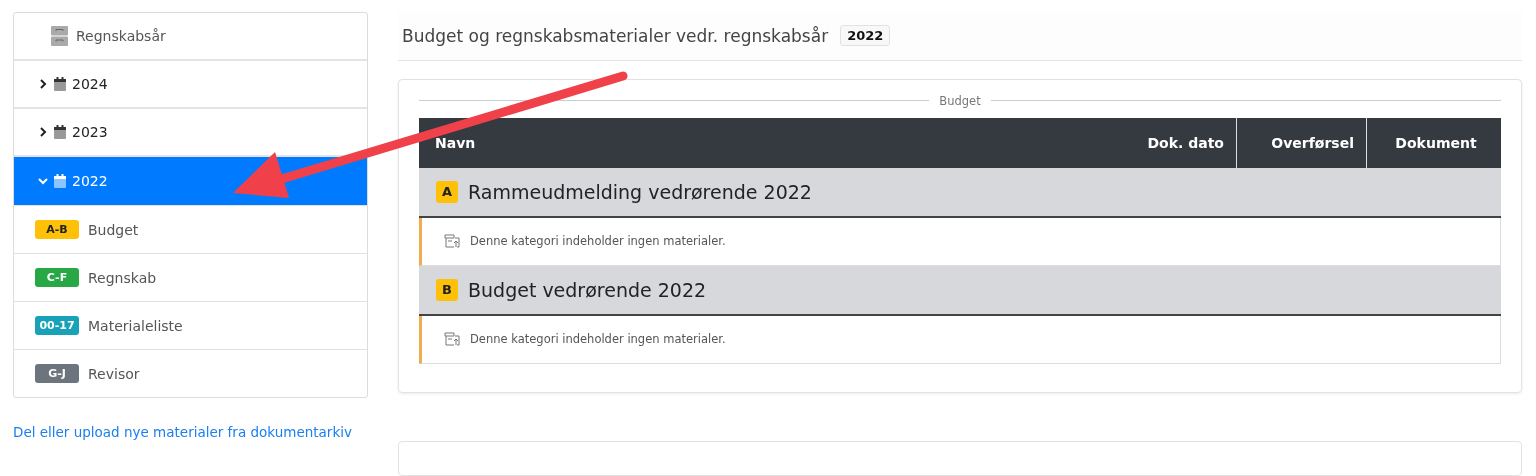 This screenshot has width=1536, height=476. What do you see at coordinates (447, 289) in the screenshot?
I see `letter-tag: B` at bounding box center [447, 289].